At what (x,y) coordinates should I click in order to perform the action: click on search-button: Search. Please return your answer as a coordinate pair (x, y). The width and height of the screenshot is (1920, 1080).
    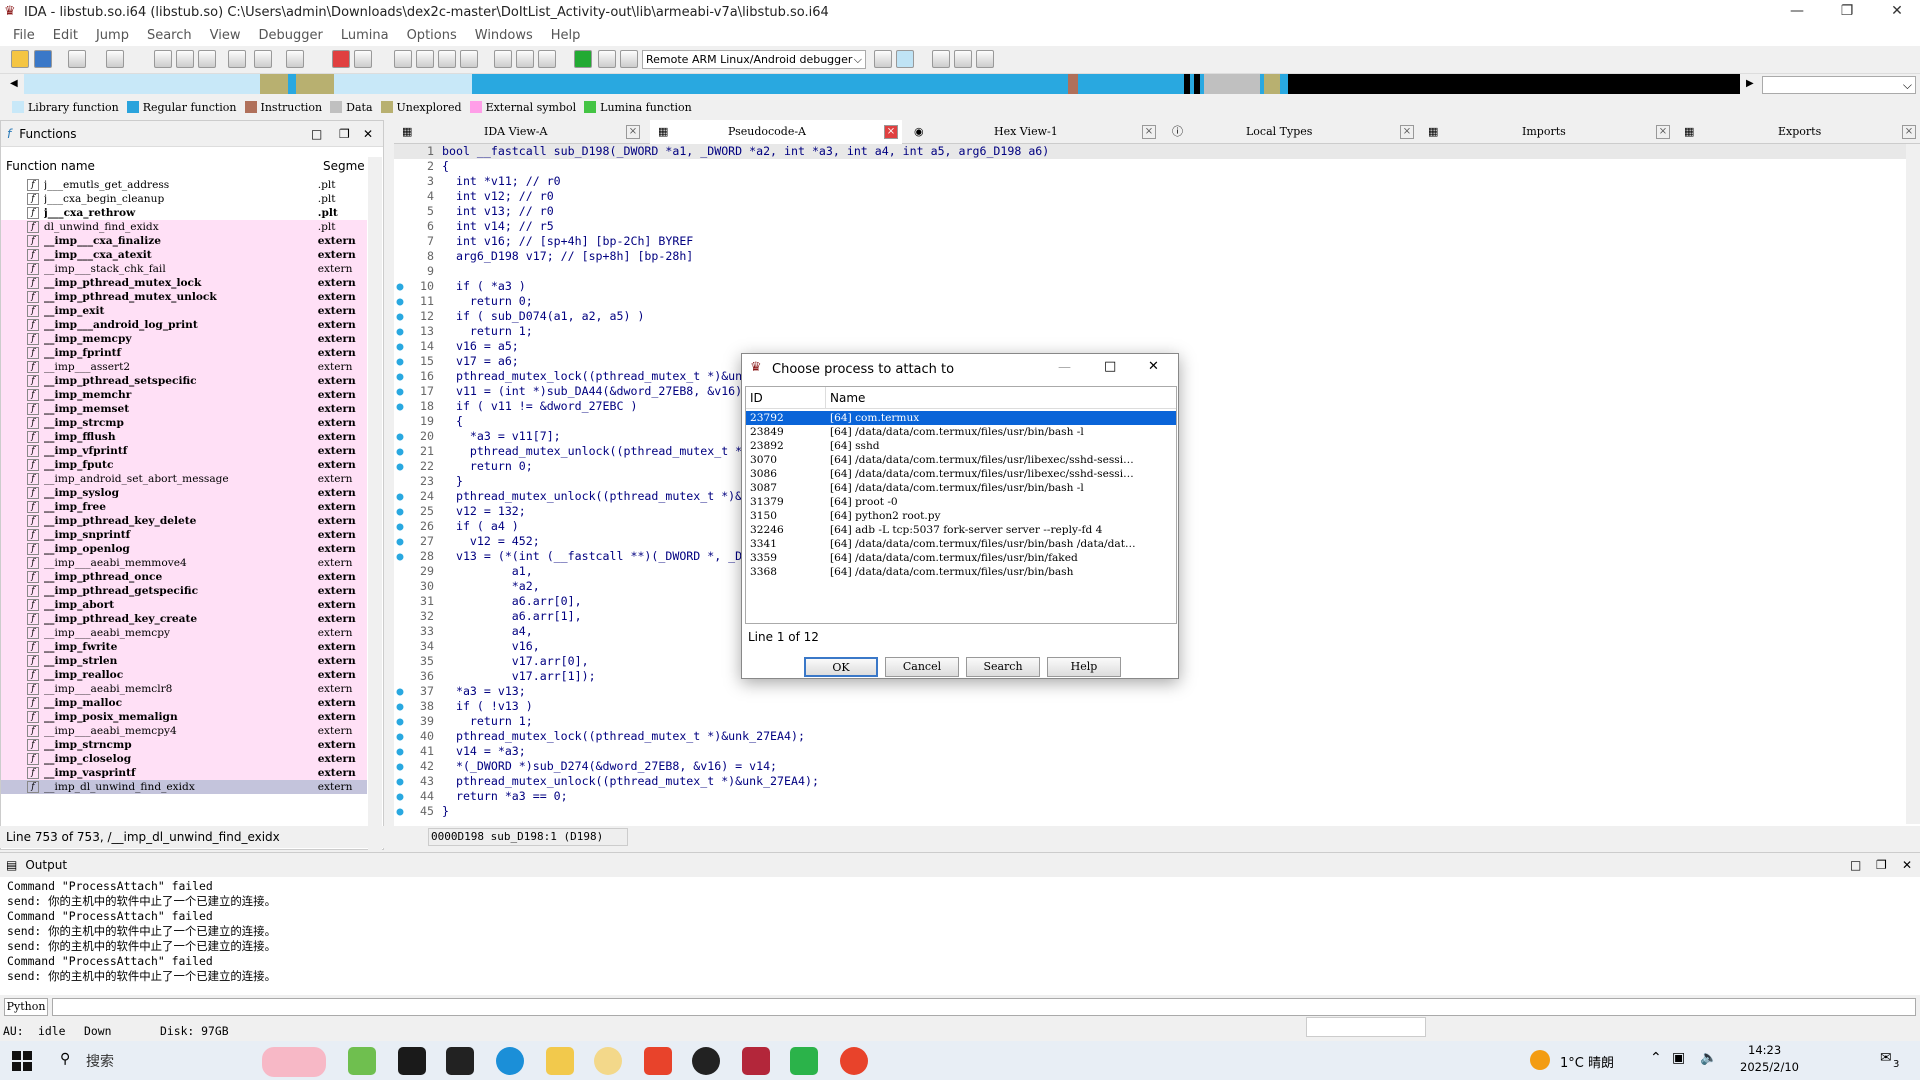
    Looking at the image, I should click on (1003, 667).